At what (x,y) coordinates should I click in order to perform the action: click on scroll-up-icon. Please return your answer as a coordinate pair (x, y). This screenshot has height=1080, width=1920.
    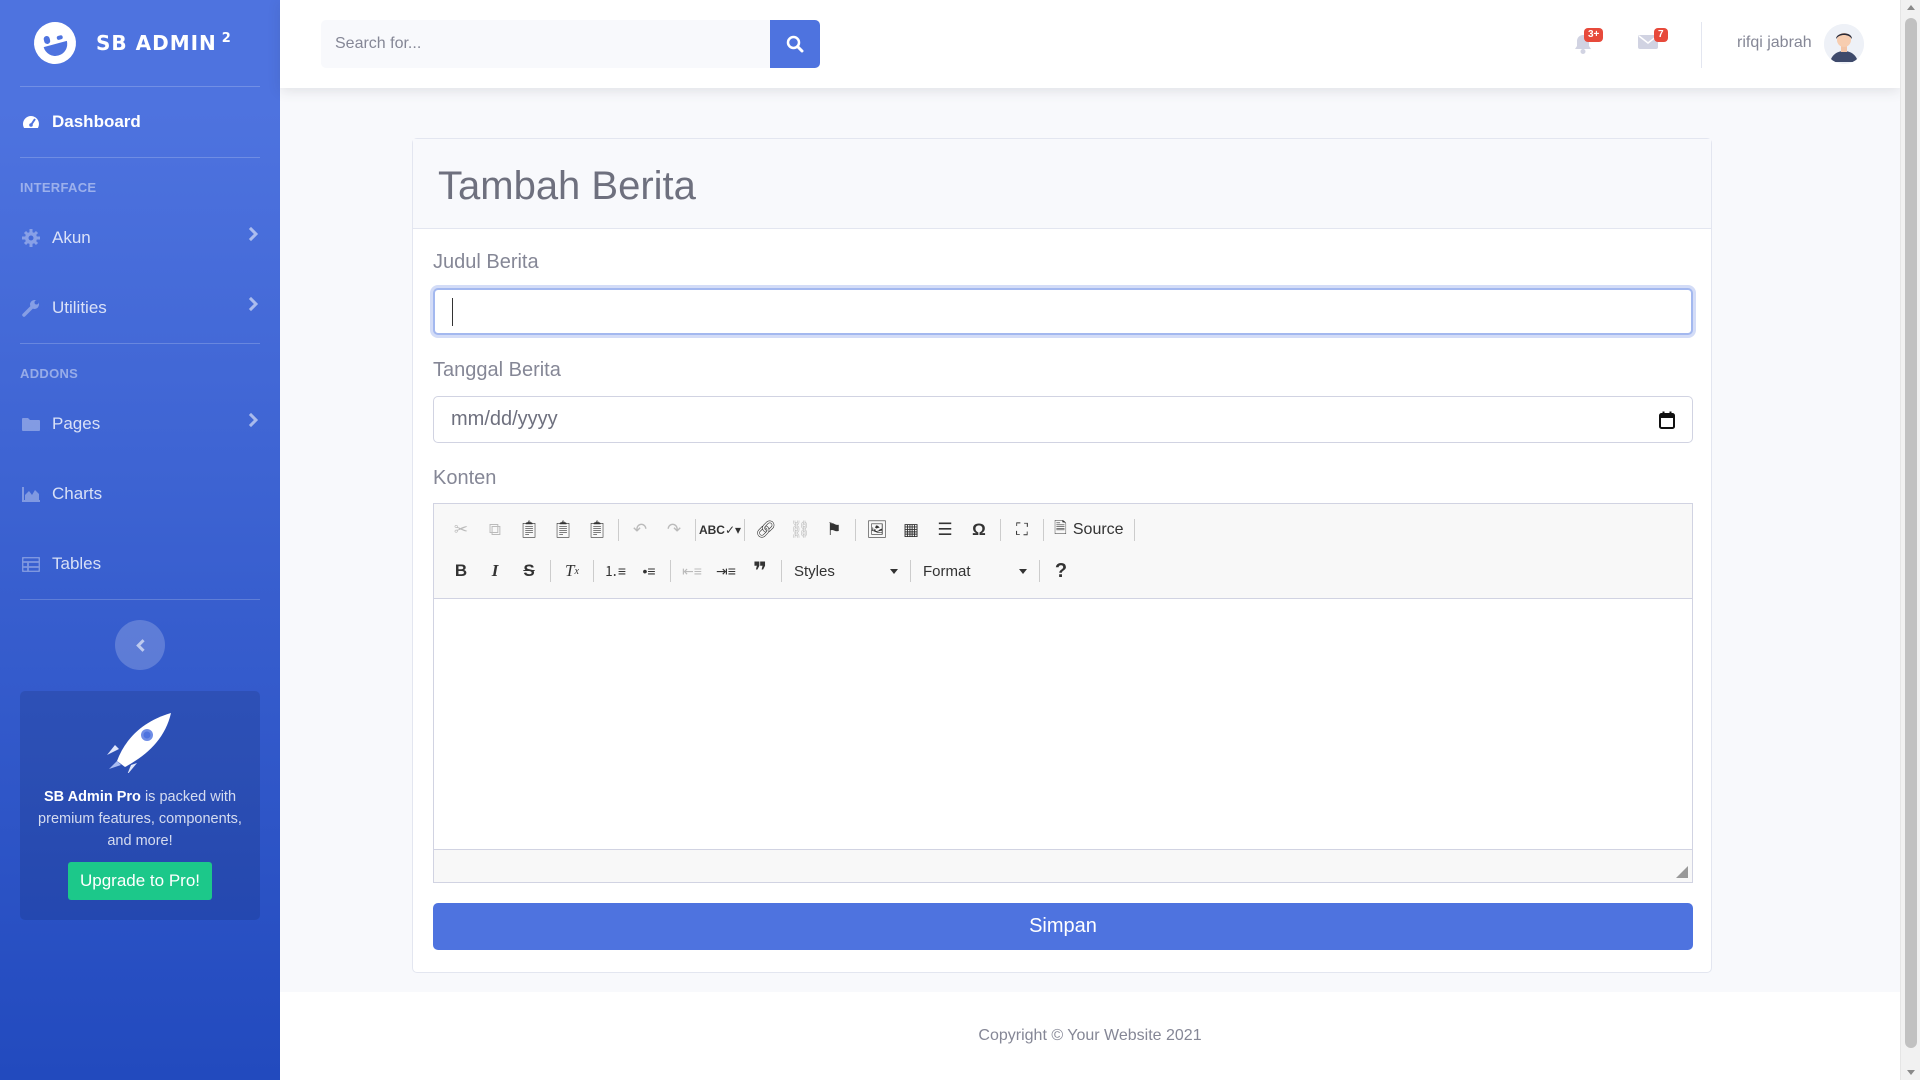
    Looking at the image, I should click on (1911, 7).